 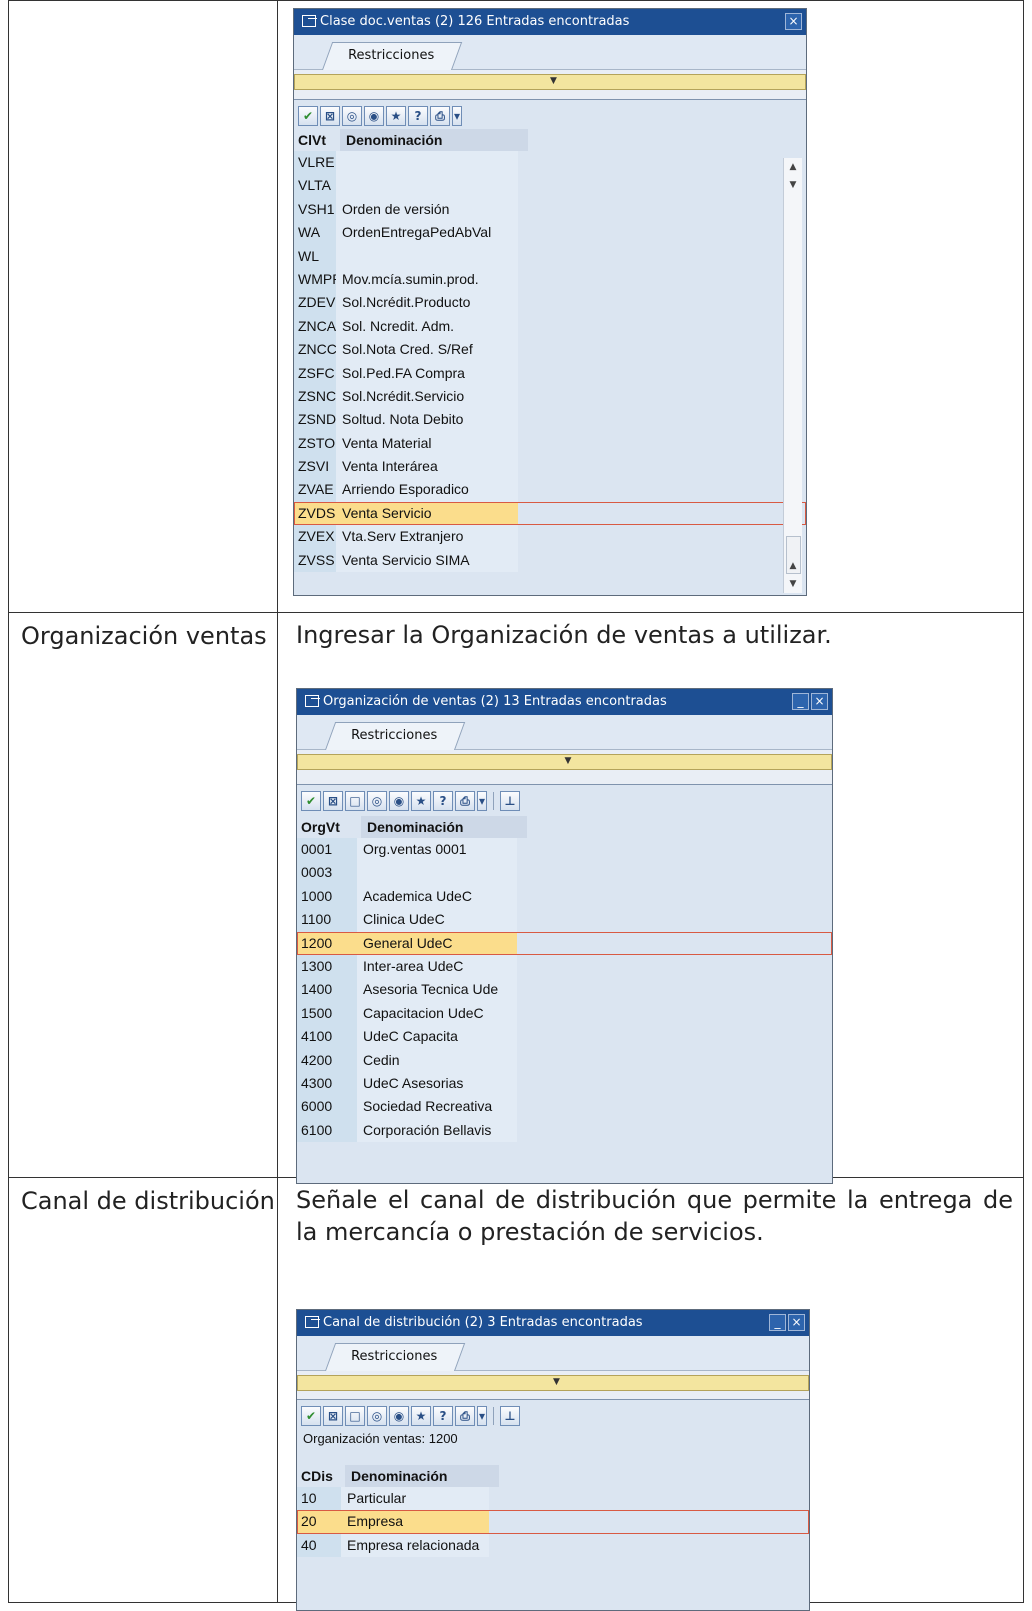 I want to click on table-row: ZVSS Venta Servicio SIMA, so click(x=550, y=560).